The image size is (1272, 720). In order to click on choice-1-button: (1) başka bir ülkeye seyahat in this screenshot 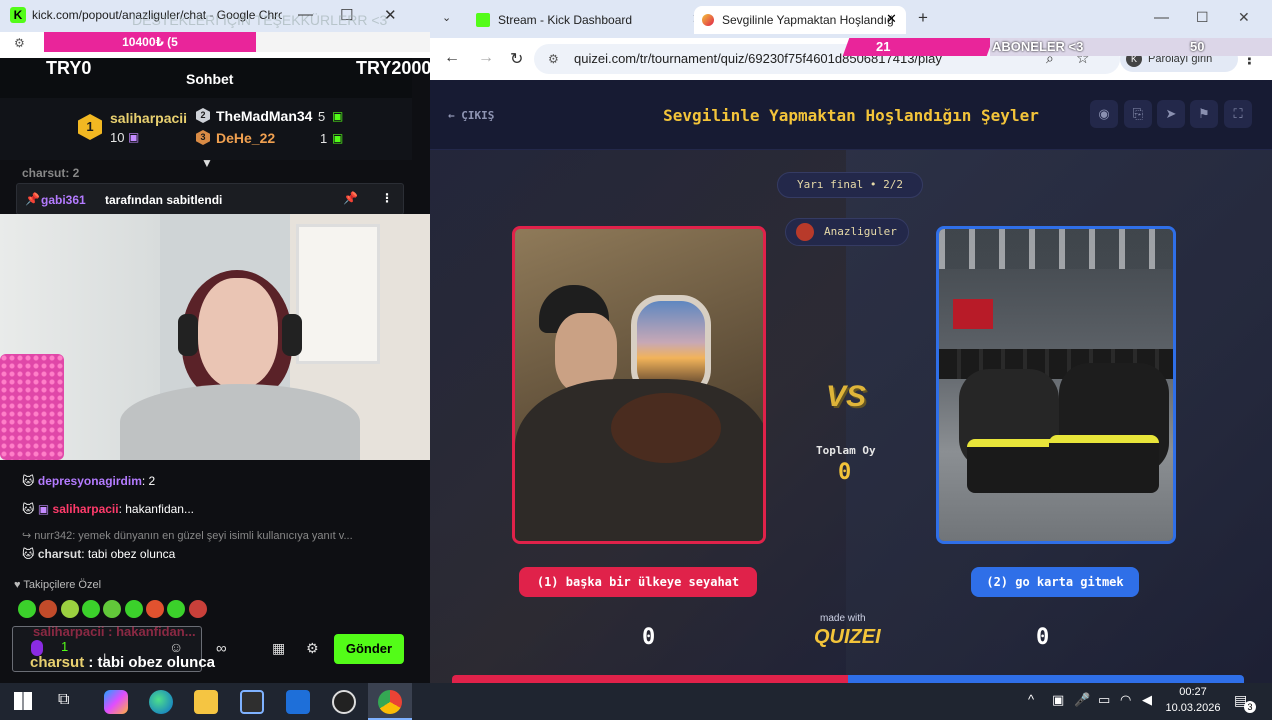, I will do `click(638, 582)`.